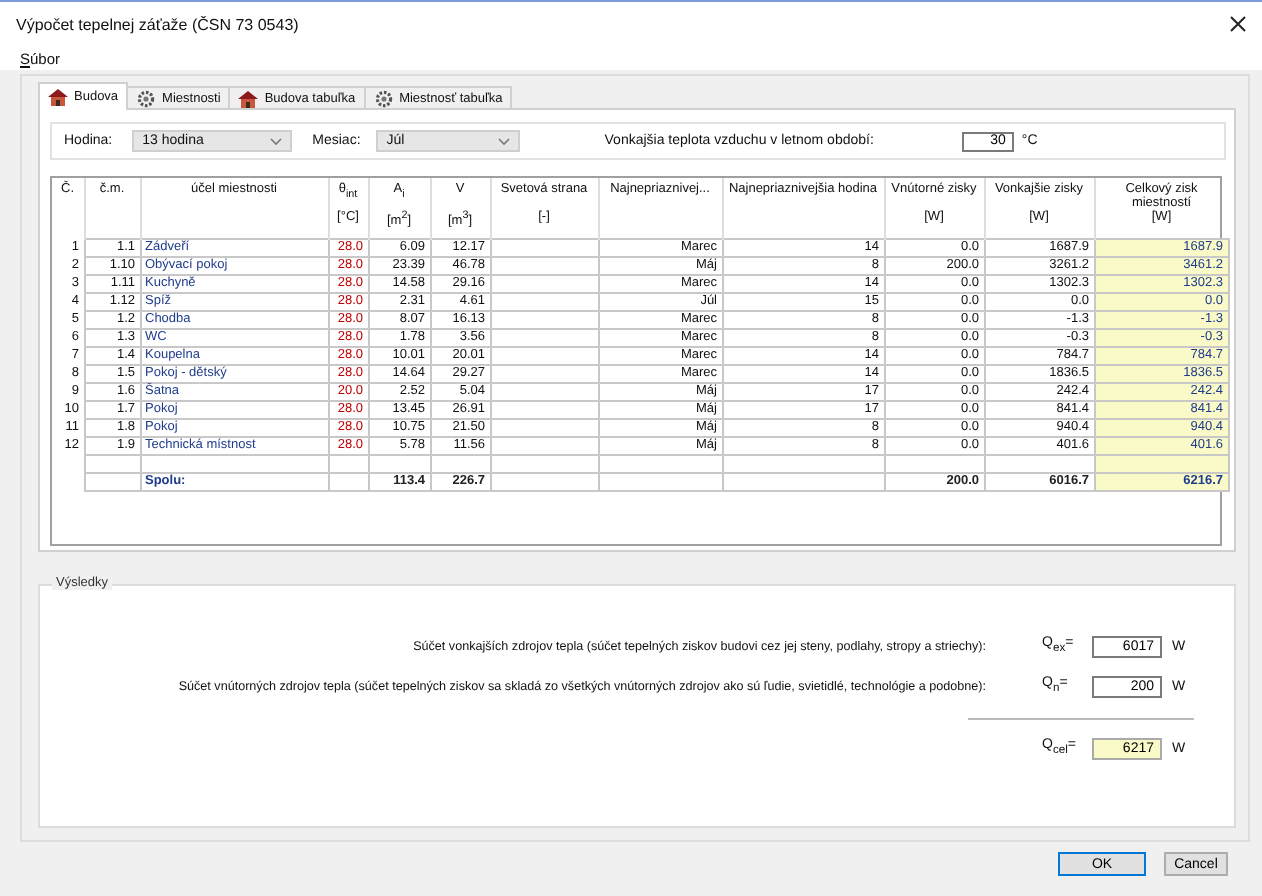 The height and width of the screenshot is (896, 1262). Describe the element at coordinates (157, 24) in the screenshot. I see `window-title: Výpočet tepelnej záťaže (ČSN 73 0543)` at that location.